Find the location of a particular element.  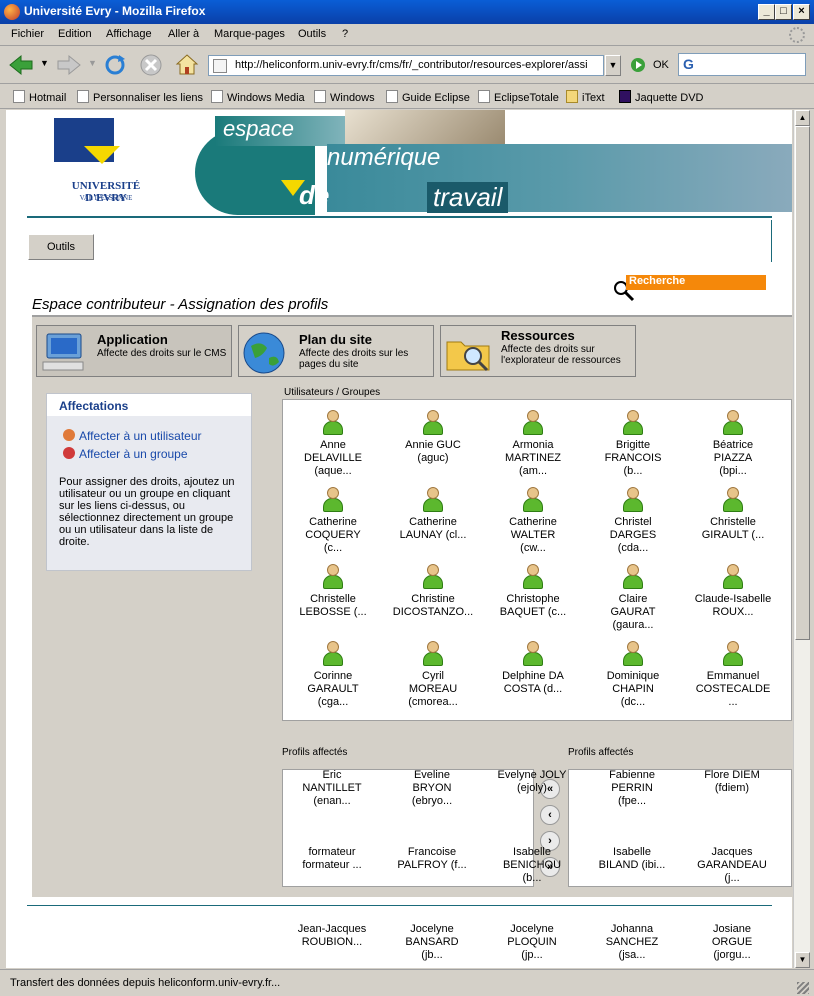

back-arrow-icon is located at coordinates (21, 65).